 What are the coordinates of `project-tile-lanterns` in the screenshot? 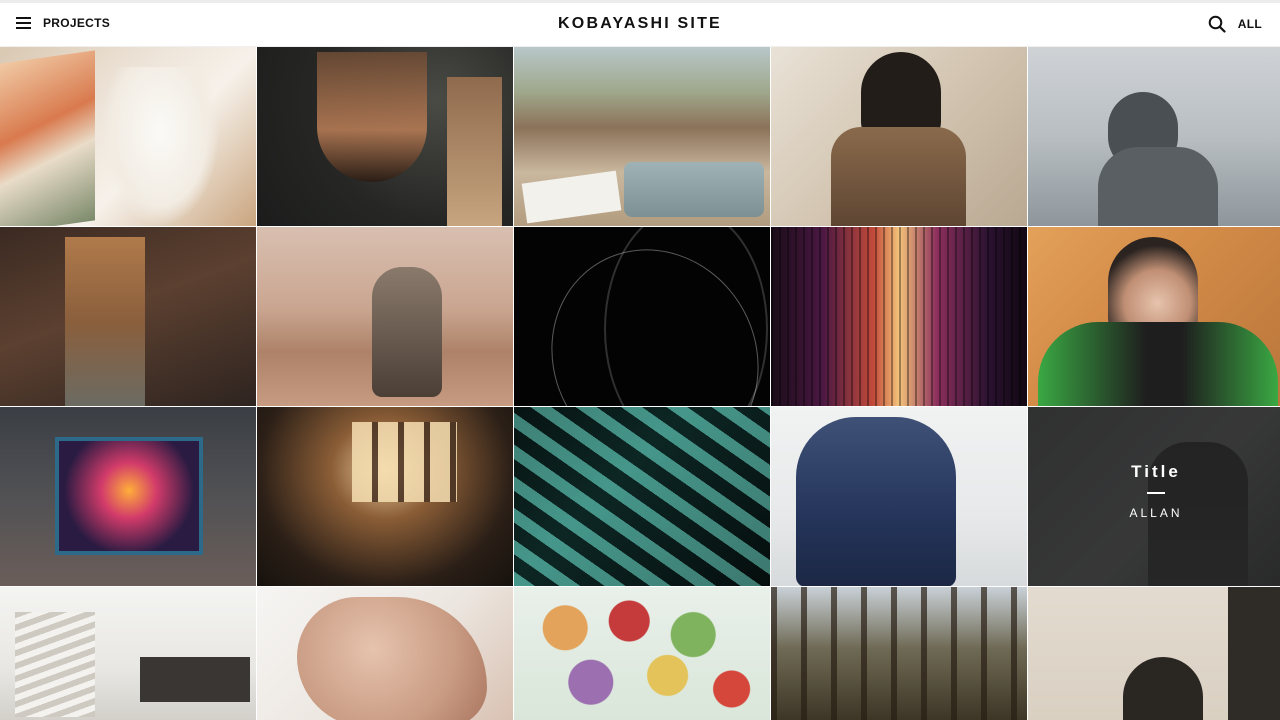 It's located at (642, 653).